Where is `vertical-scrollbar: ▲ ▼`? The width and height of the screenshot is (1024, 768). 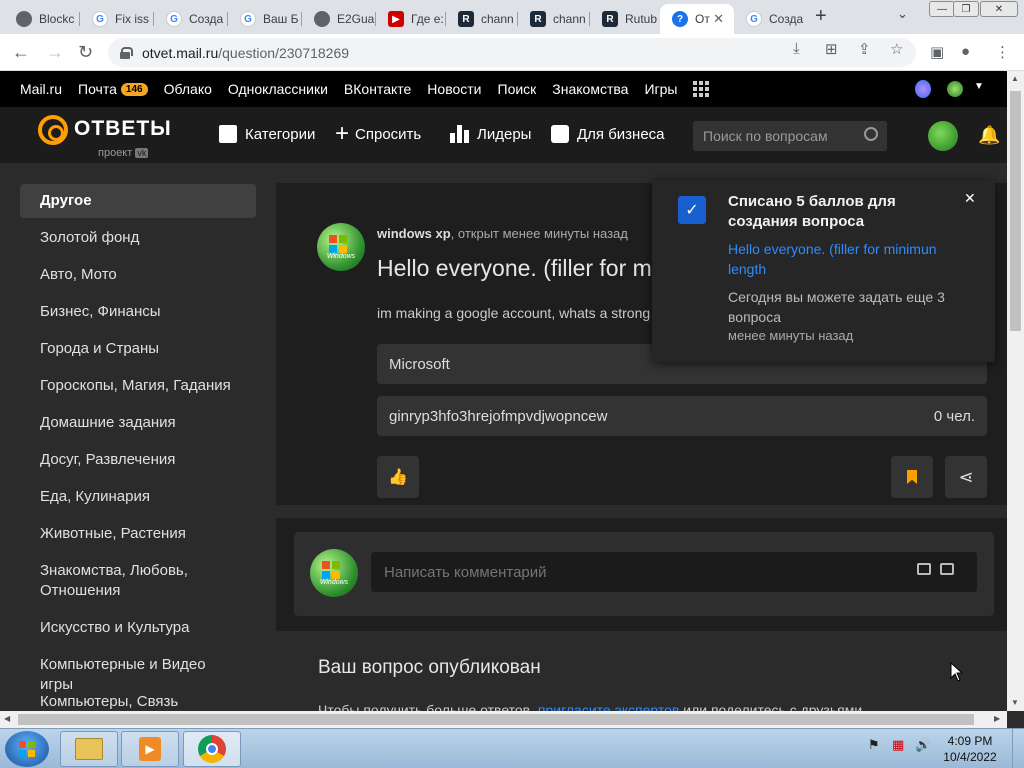
vertical-scrollbar: ▲ ▼ is located at coordinates (1015, 391).